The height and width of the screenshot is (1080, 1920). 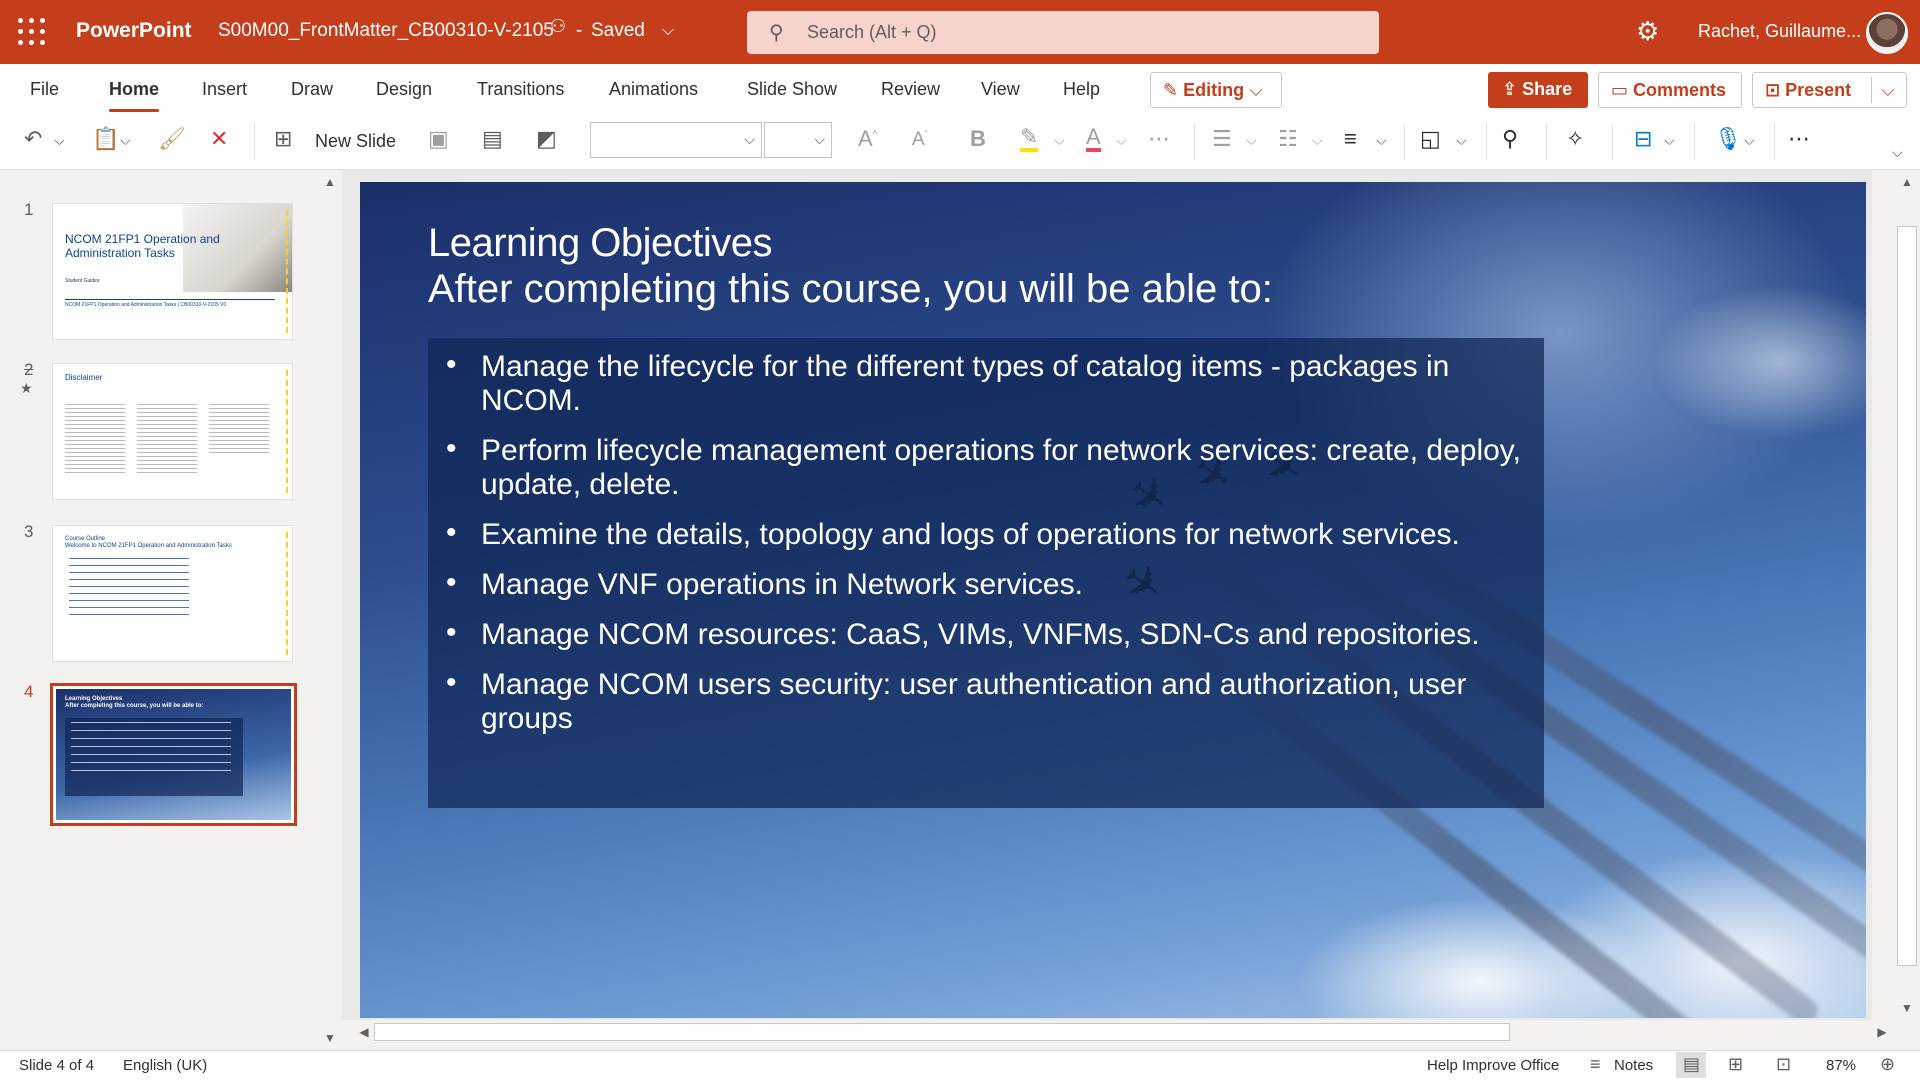 I want to click on tab-review: Review, so click(x=910, y=89).